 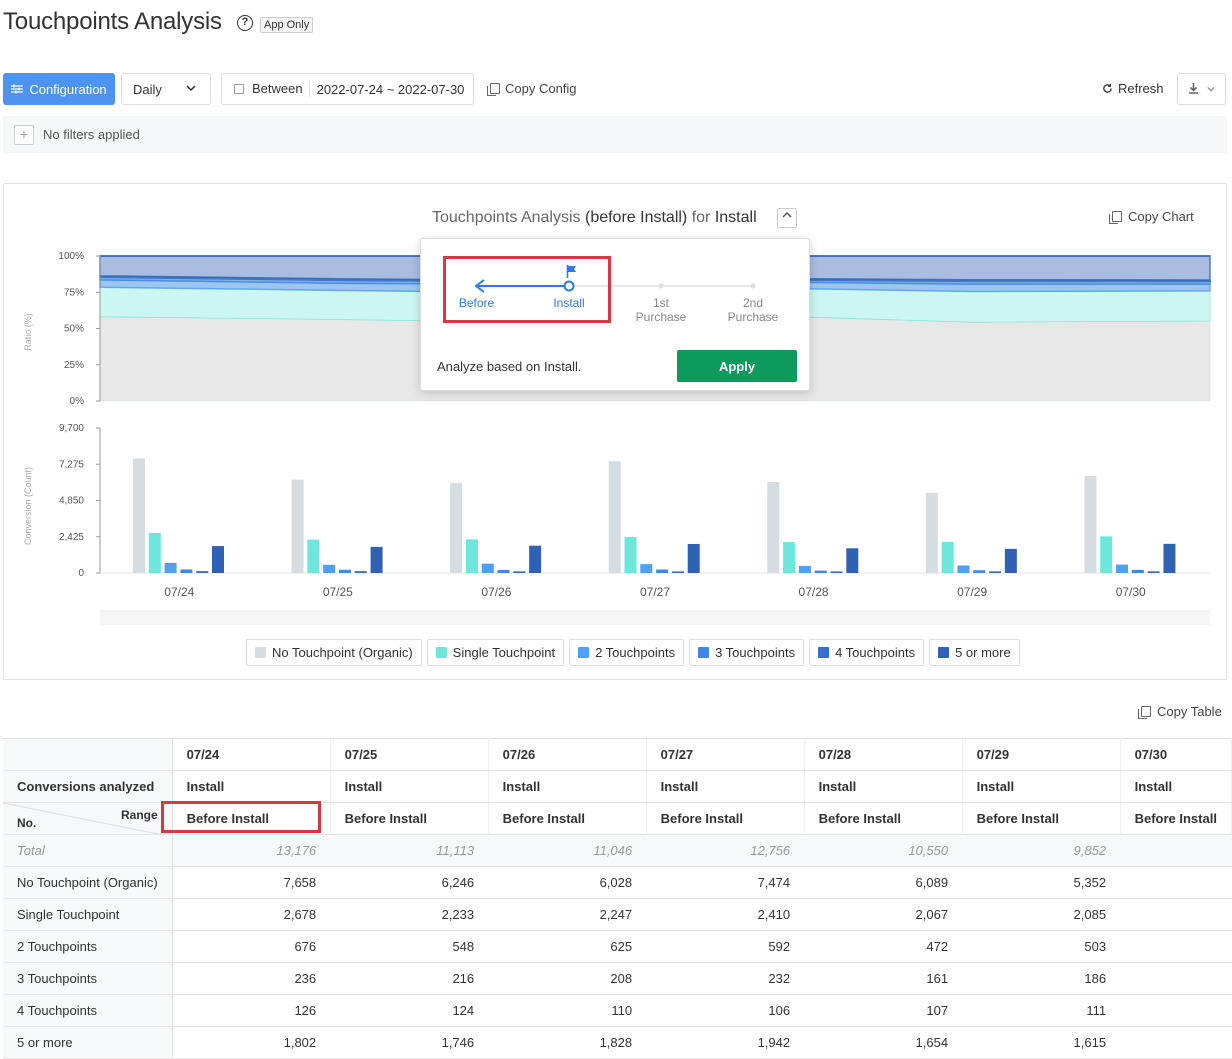 I want to click on selection-highlight, so click(x=527, y=289).